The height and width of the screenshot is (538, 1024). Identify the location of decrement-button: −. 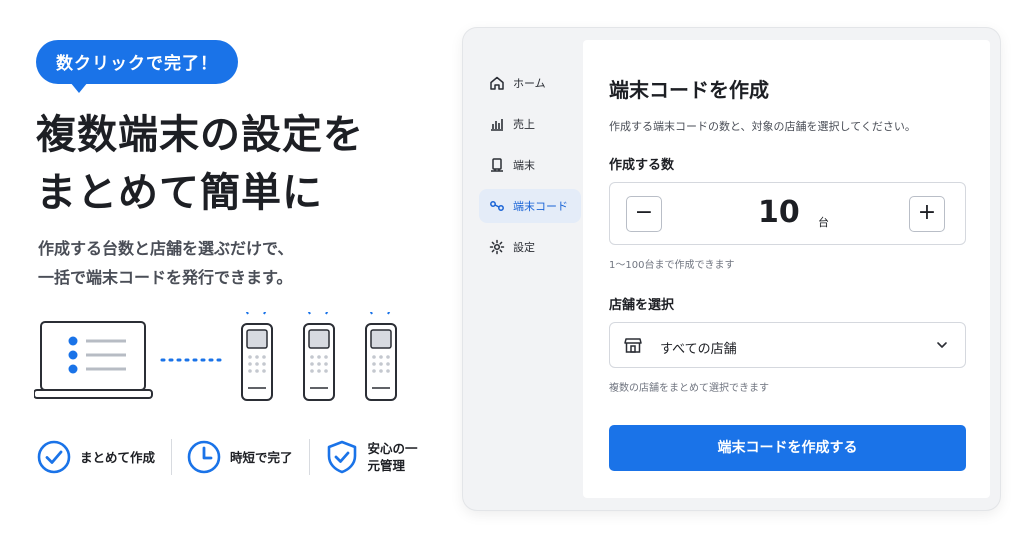
(644, 214).